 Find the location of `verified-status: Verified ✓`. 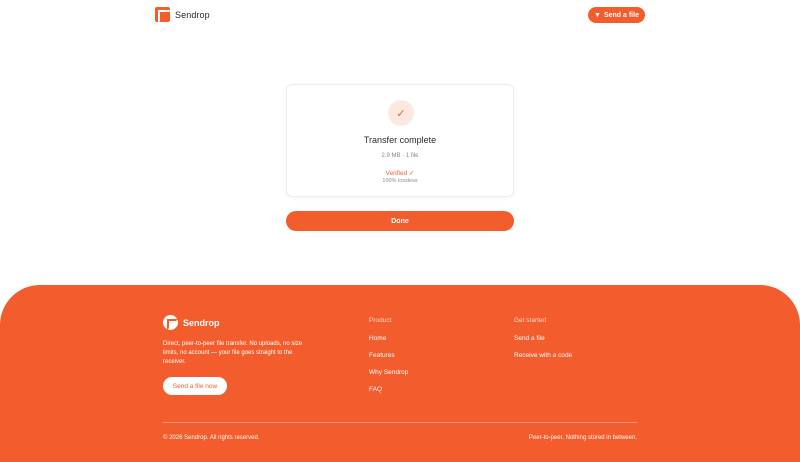

verified-status: Verified ✓ is located at coordinates (400, 173).